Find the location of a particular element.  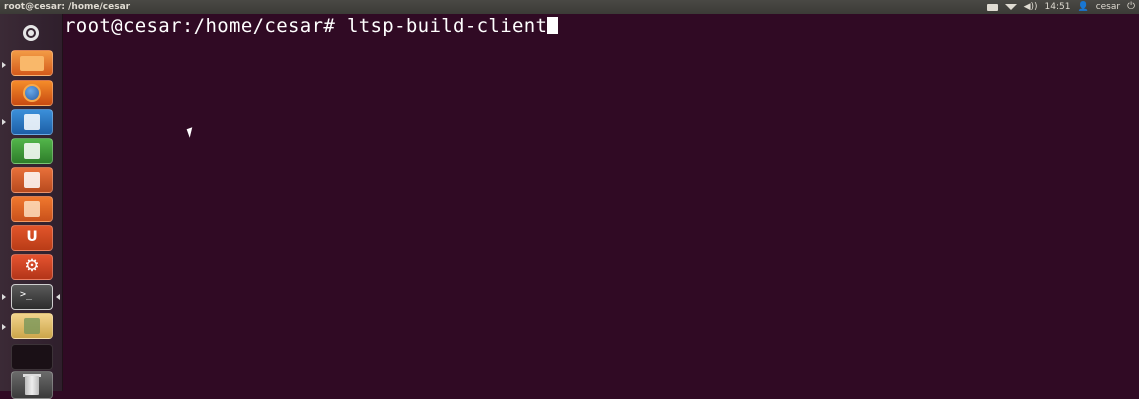

clock: 14:51 is located at coordinates (1058, 7).